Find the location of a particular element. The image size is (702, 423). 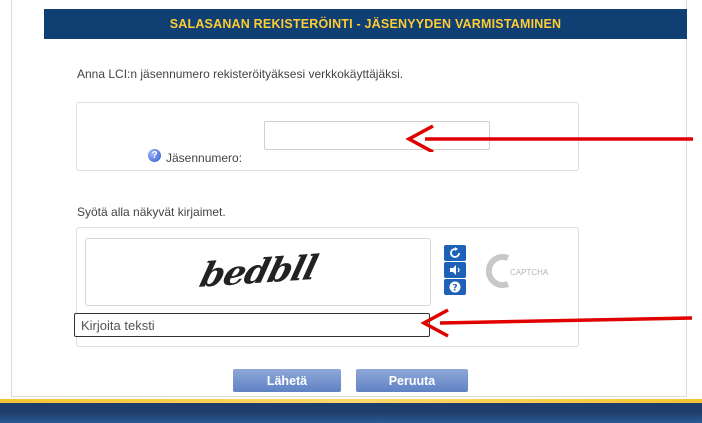

help-icon: ? is located at coordinates (154, 155).